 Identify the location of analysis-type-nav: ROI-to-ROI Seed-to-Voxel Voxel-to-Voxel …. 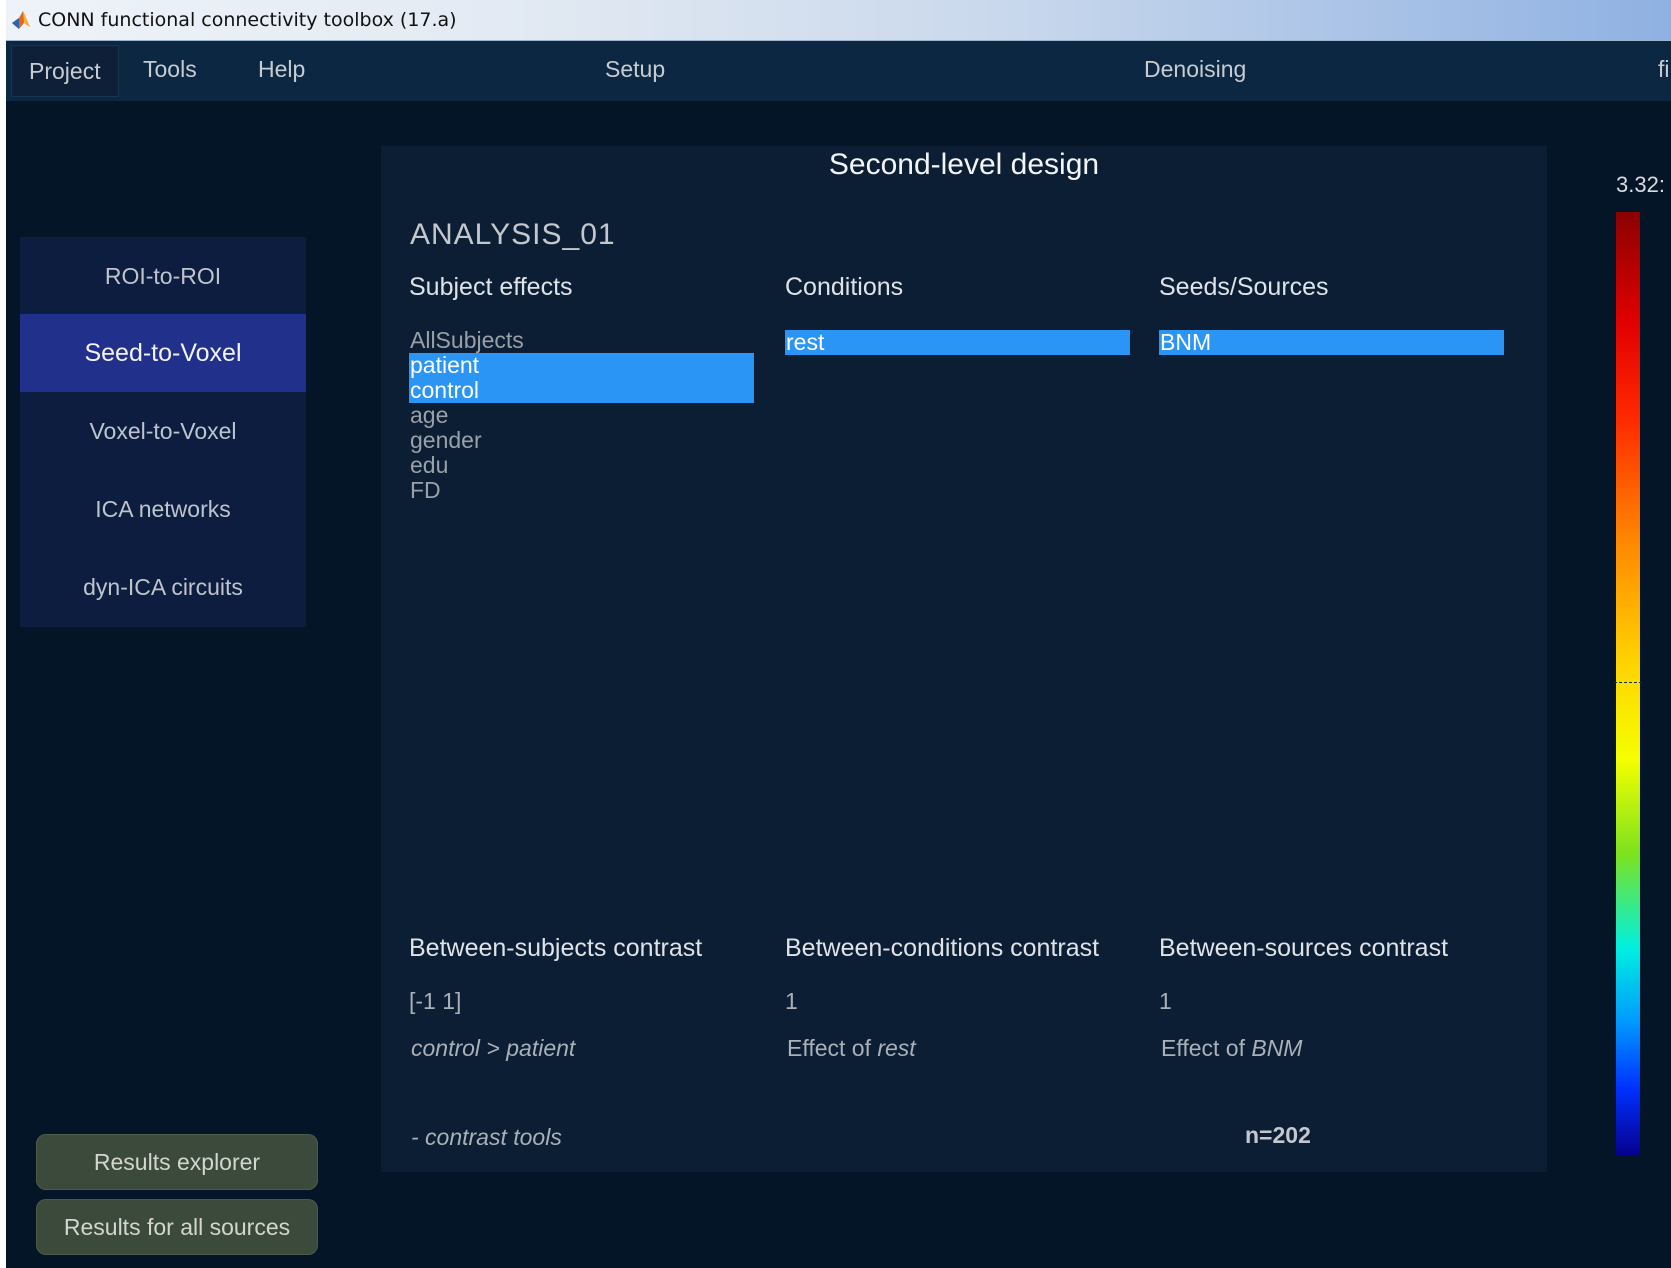
(163, 432).